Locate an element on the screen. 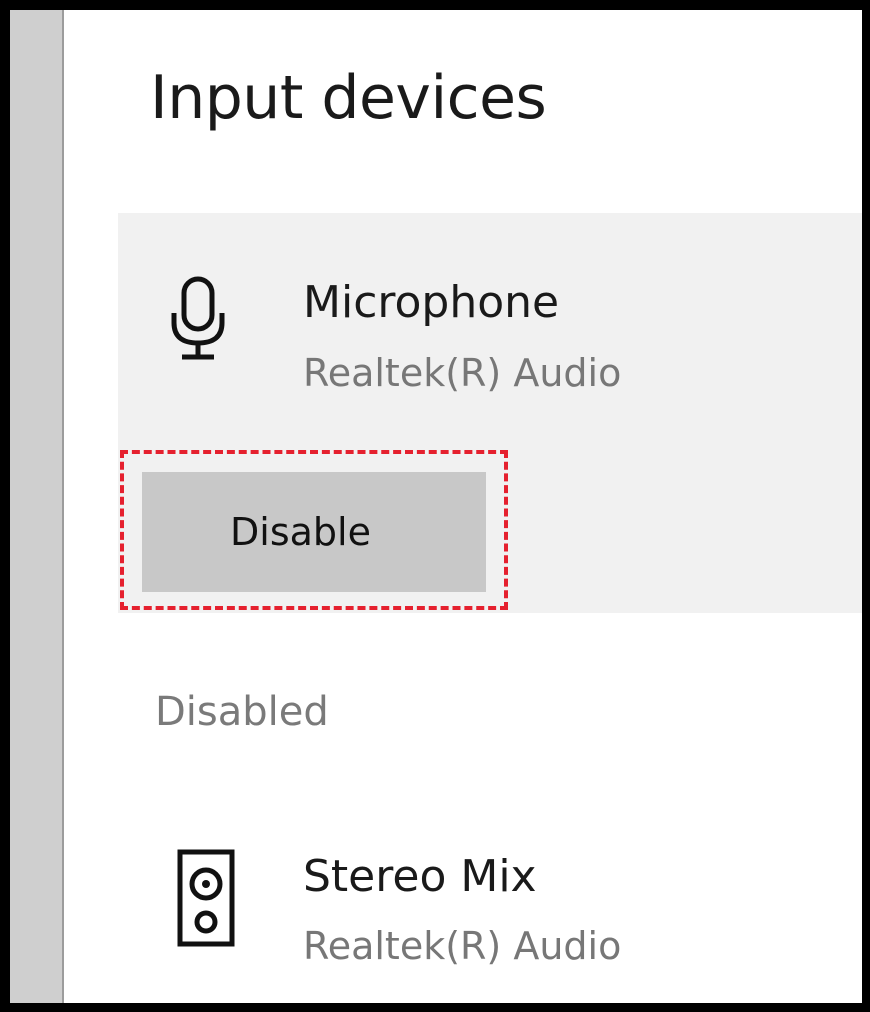 The height and width of the screenshot is (1012, 870). device-name: Stereo Mix is located at coordinates (420, 876).